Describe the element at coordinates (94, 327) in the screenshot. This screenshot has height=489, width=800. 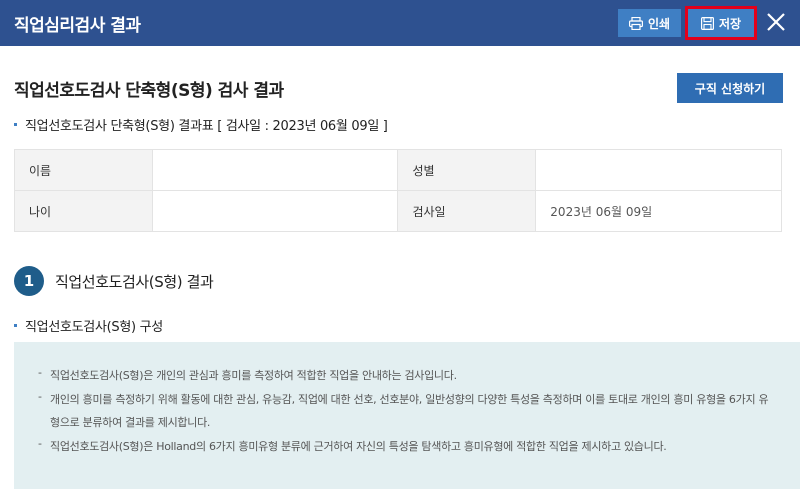
I see `section-sub-heading-text: 직업선호도검사(S형) 구성` at that location.